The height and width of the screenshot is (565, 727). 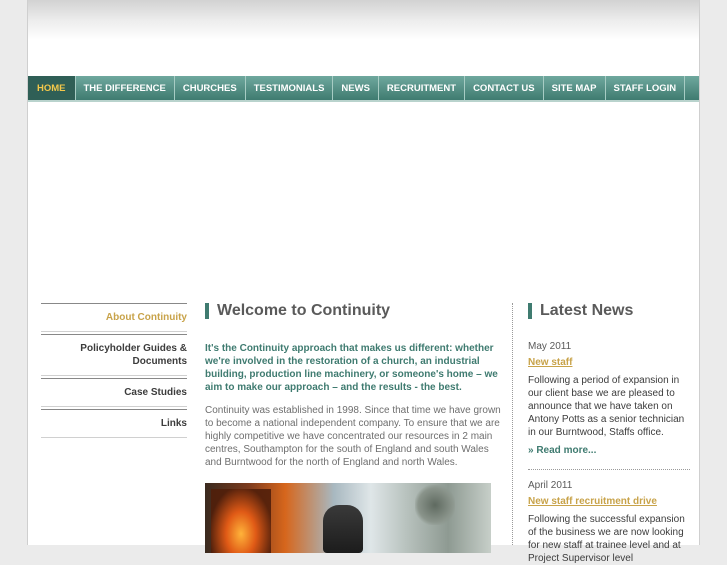 What do you see at coordinates (343, 529) in the screenshot?
I see `photo-firefighter` at bounding box center [343, 529].